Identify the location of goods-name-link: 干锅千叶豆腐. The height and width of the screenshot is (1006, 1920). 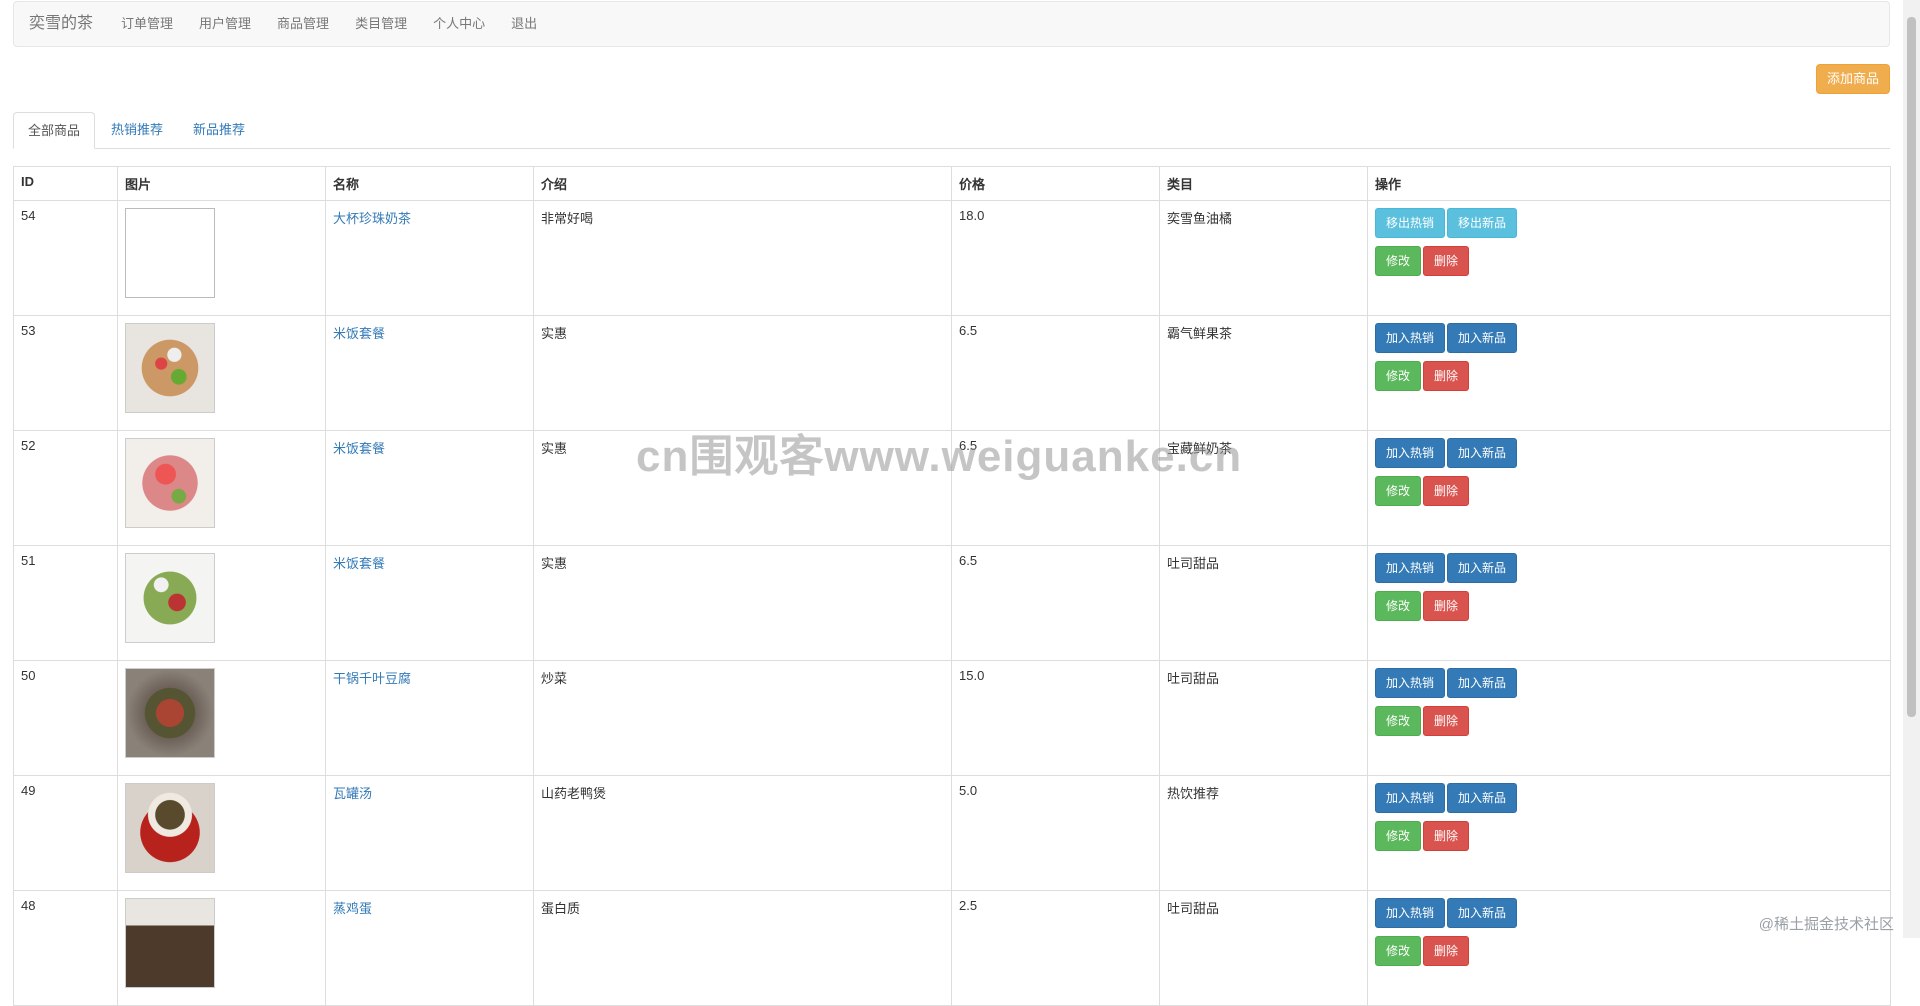
(372, 678).